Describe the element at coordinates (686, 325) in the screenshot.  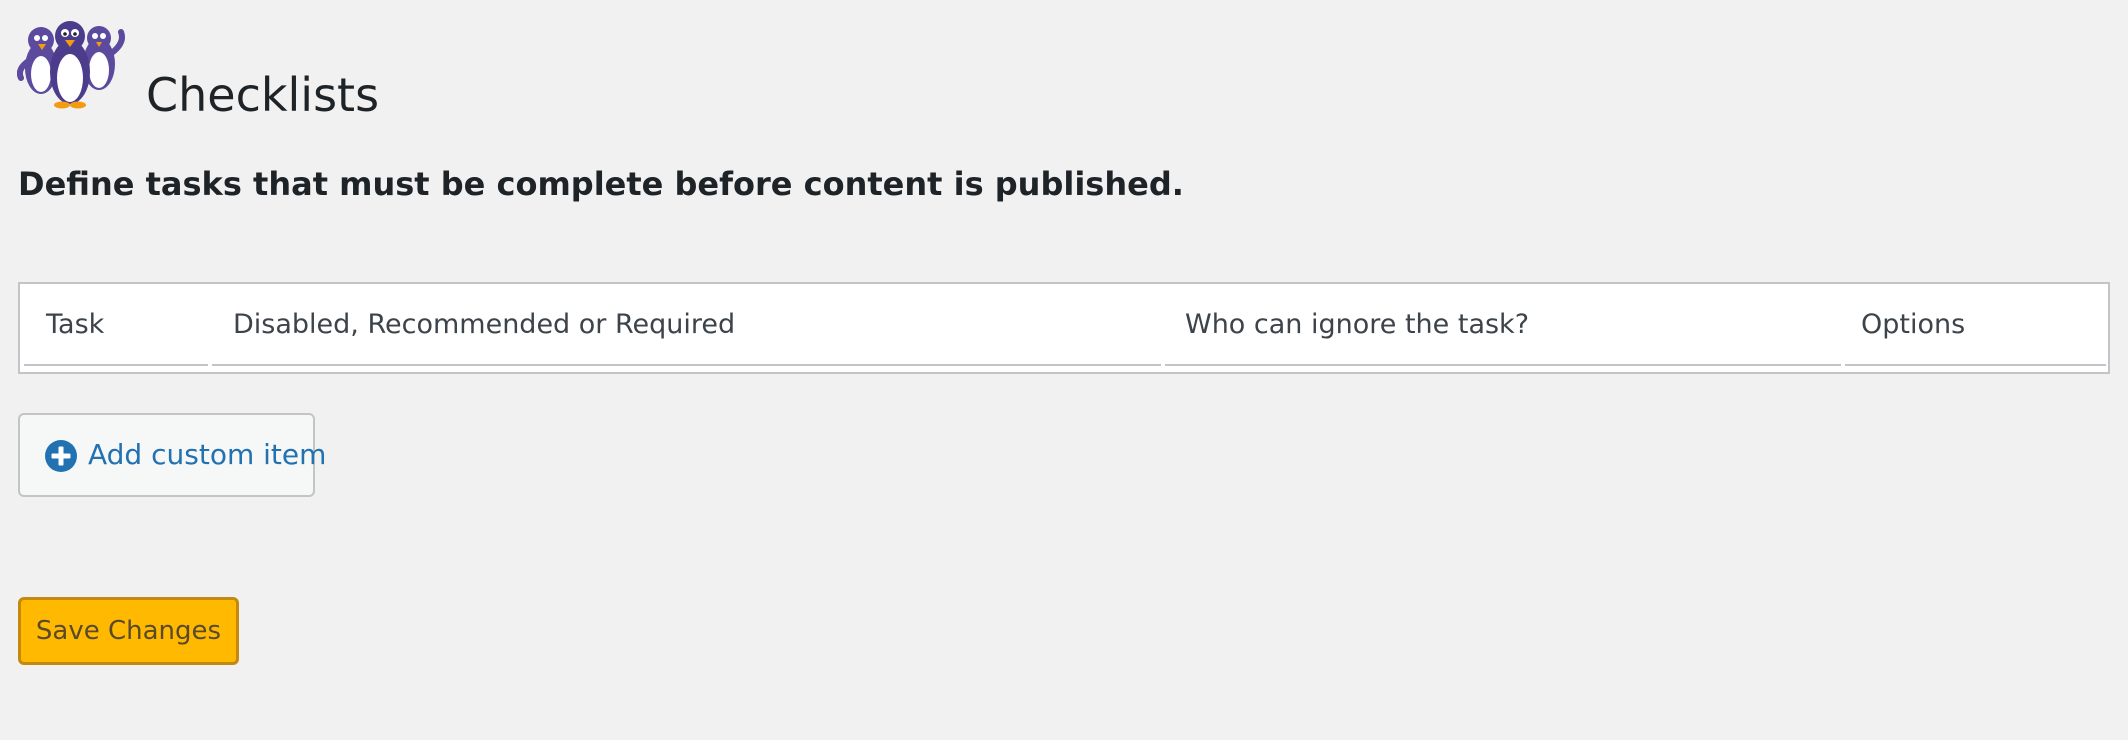
I see `column-header-requirement-mode: Disabled, Recommended or Required` at that location.